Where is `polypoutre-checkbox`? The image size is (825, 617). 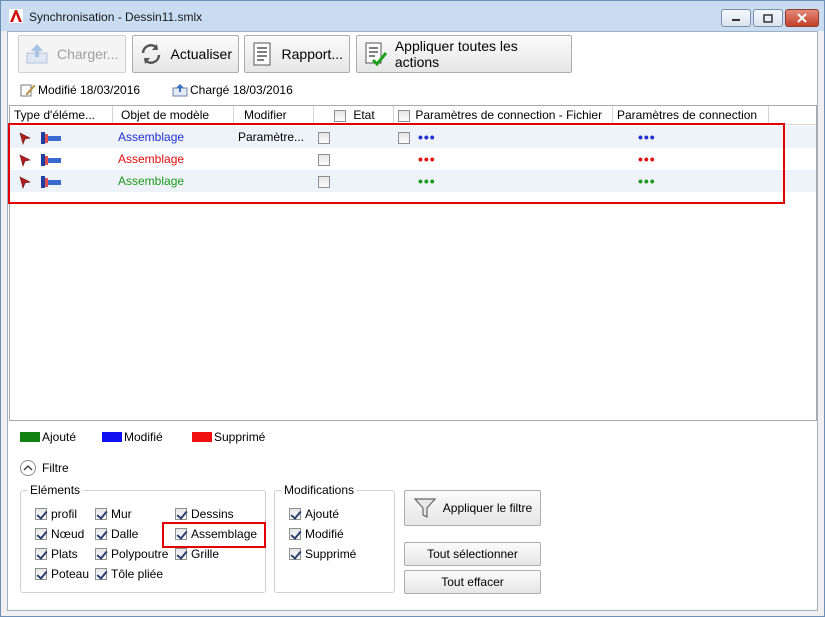
polypoutre-checkbox is located at coordinates (101, 554).